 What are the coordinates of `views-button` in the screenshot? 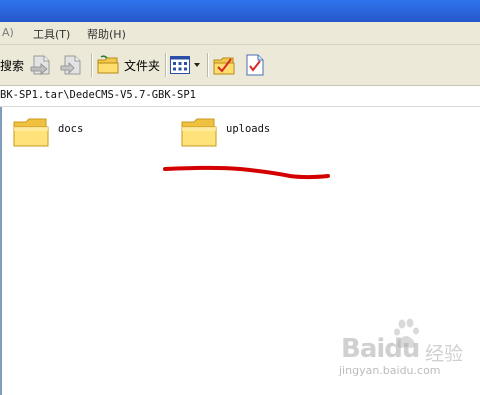 It's located at (185, 65).